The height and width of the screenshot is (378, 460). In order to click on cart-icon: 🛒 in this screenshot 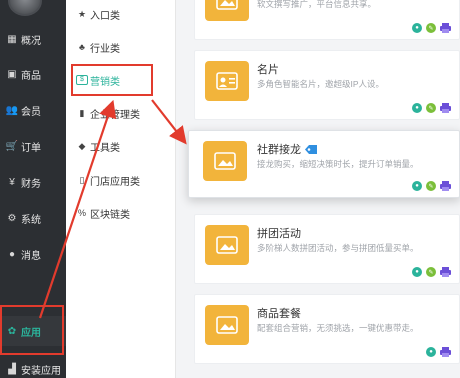, I will do `click(12, 146)`.